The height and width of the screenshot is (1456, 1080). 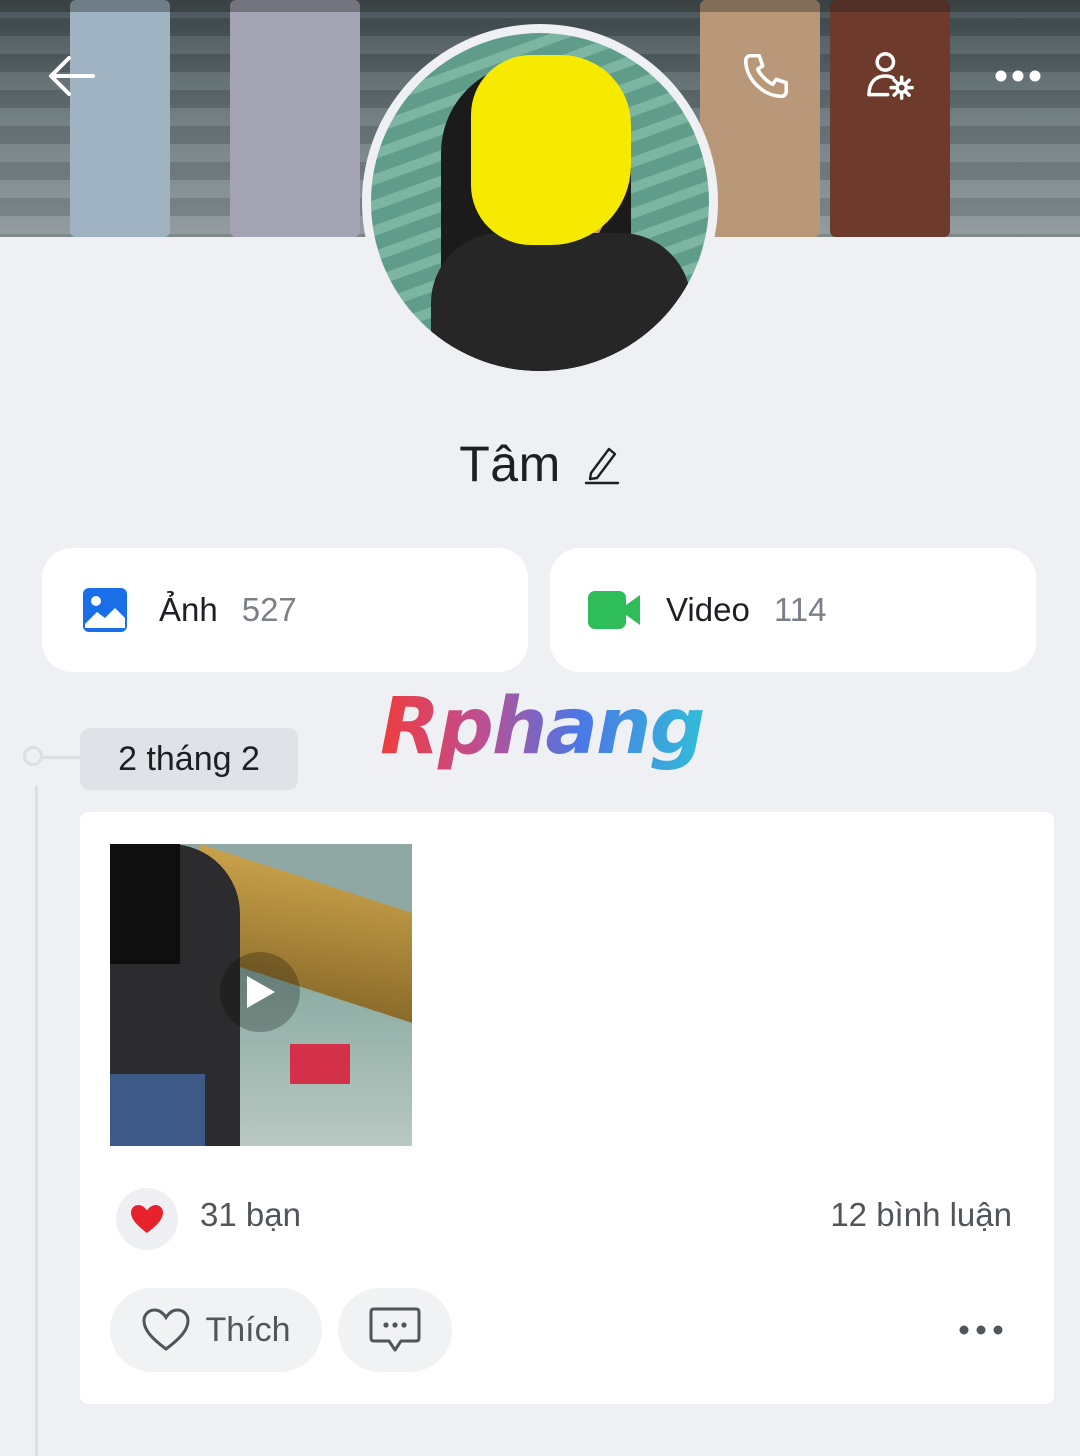 What do you see at coordinates (602, 464) in the screenshot?
I see `pencil-icon` at bounding box center [602, 464].